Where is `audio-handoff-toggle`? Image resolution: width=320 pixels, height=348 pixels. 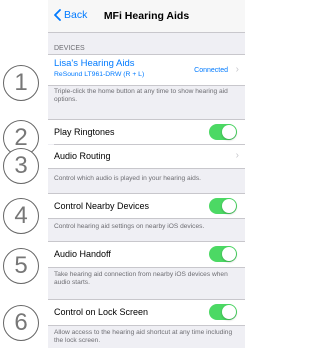 audio-handoff-toggle is located at coordinates (223, 254).